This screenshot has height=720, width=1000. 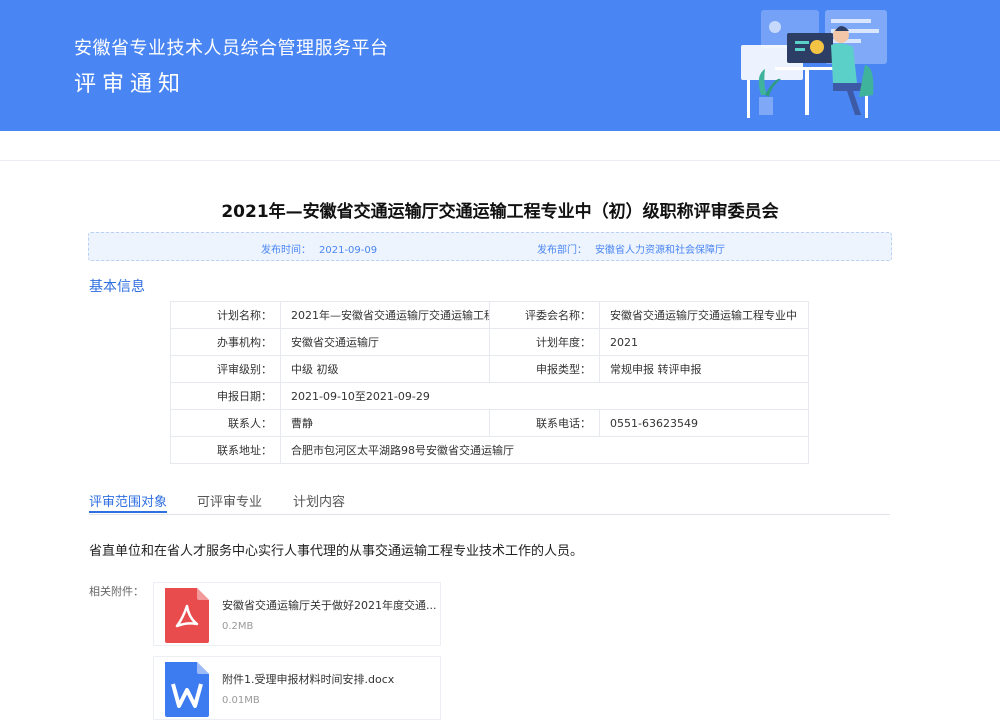 I want to click on department-value: 安徽省人力资源和社会保障厅, so click(x=660, y=250).